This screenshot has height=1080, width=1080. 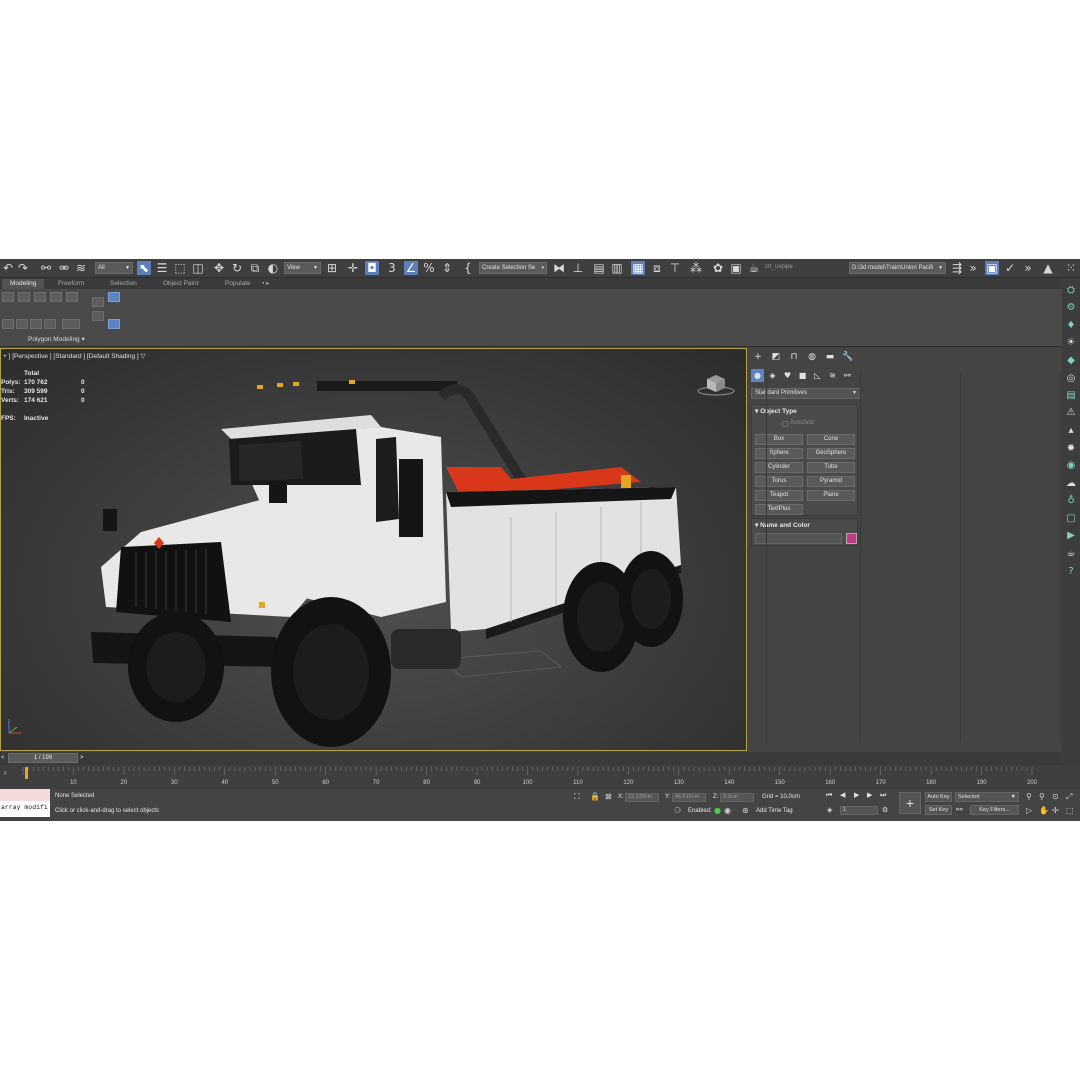 What do you see at coordinates (1071, 343) in the screenshot?
I see `light-icon: ☀` at bounding box center [1071, 343].